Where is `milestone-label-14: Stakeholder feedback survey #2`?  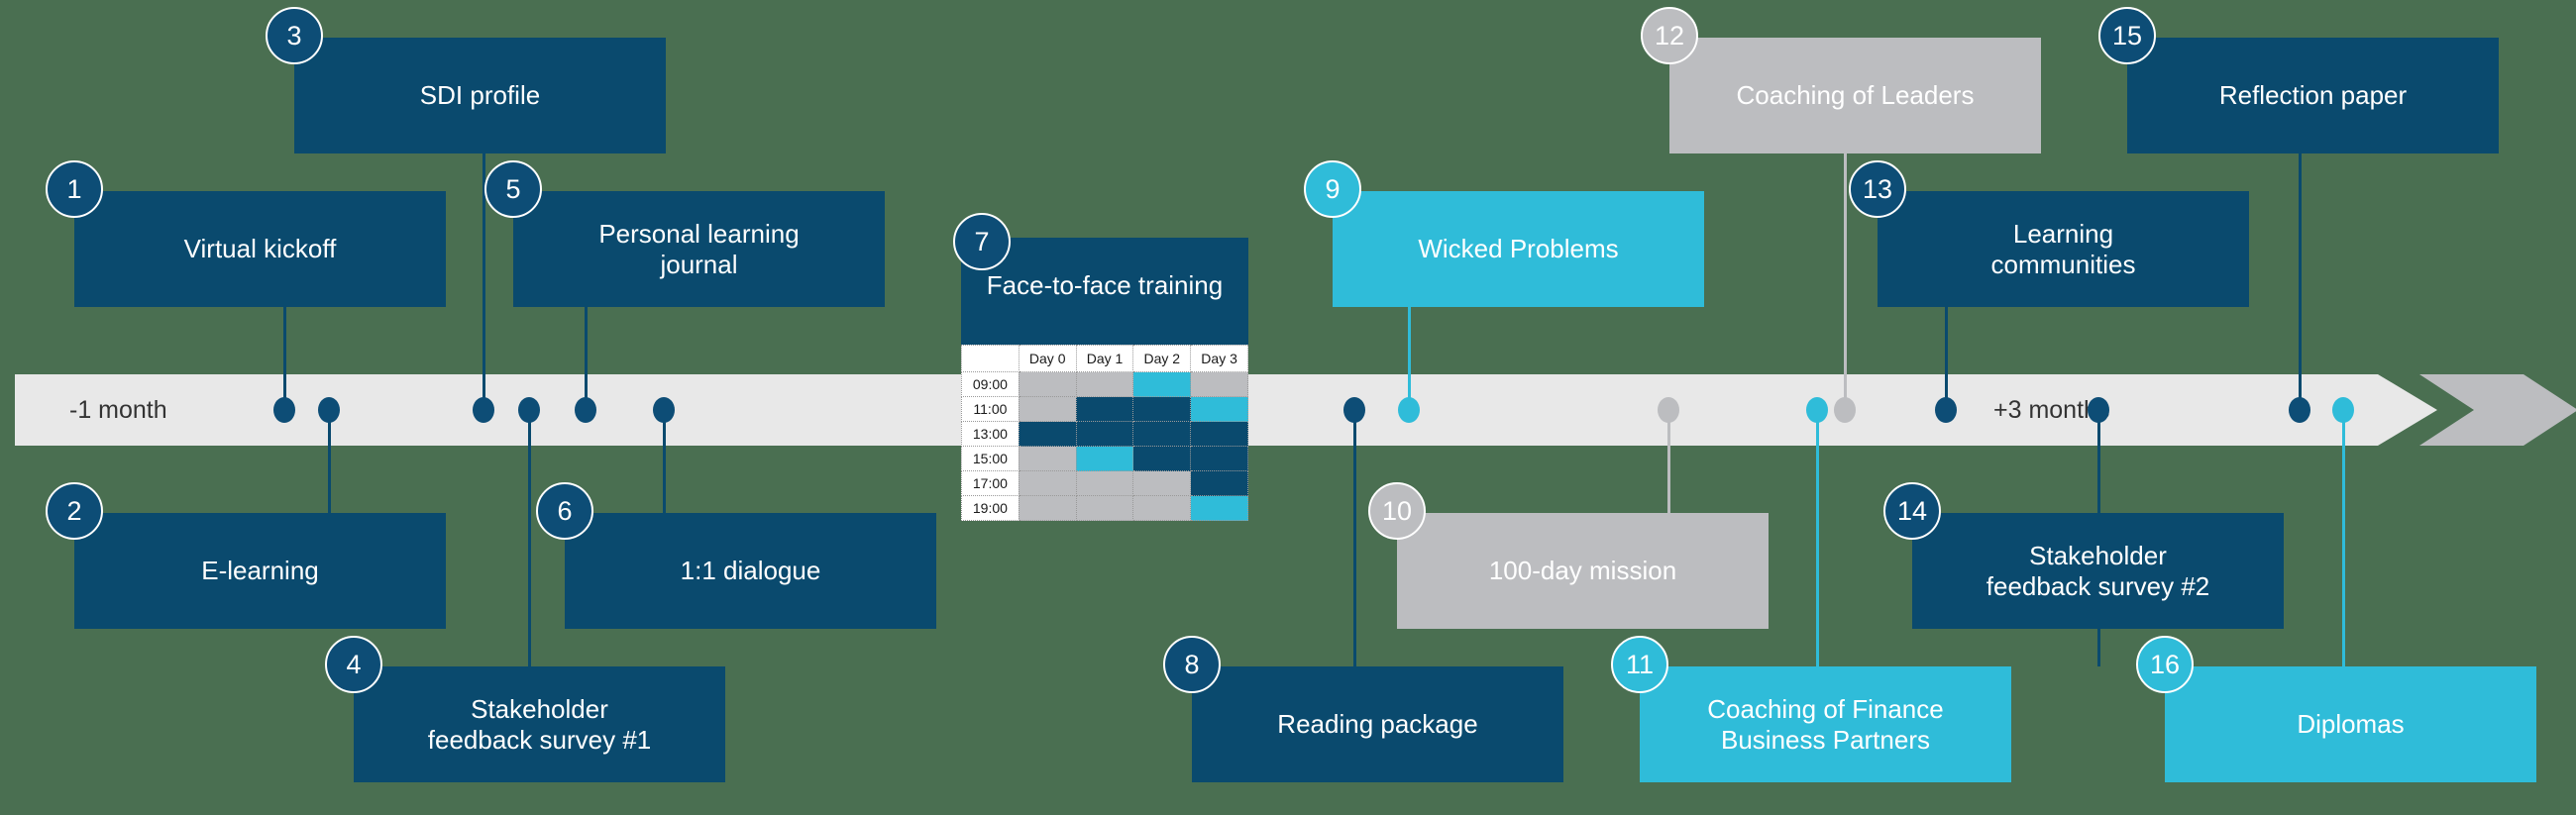
milestone-label-14: Stakeholder feedback survey #2 is located at coordinates (2098, 570).